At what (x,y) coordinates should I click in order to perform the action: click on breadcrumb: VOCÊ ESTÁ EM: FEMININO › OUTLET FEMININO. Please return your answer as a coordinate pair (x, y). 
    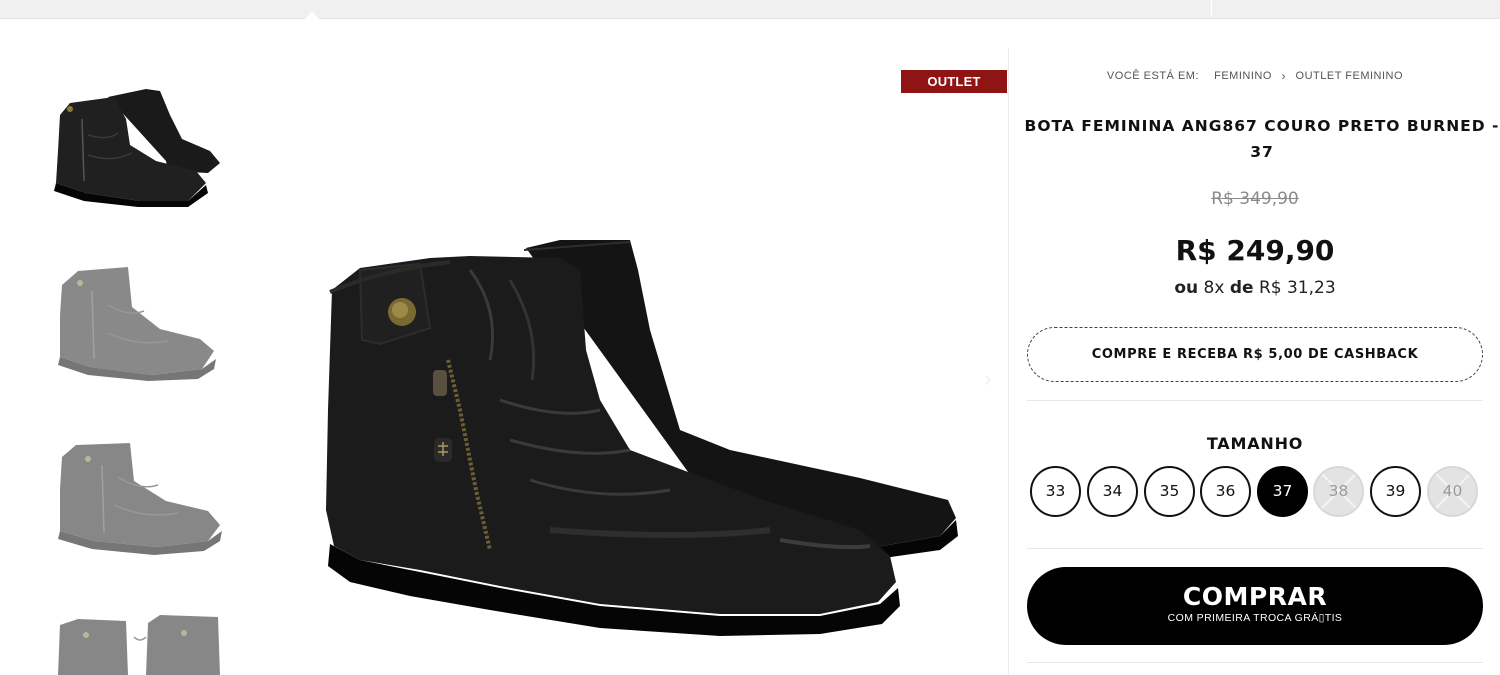
    Looking at the image, I should click on (1255, 76).